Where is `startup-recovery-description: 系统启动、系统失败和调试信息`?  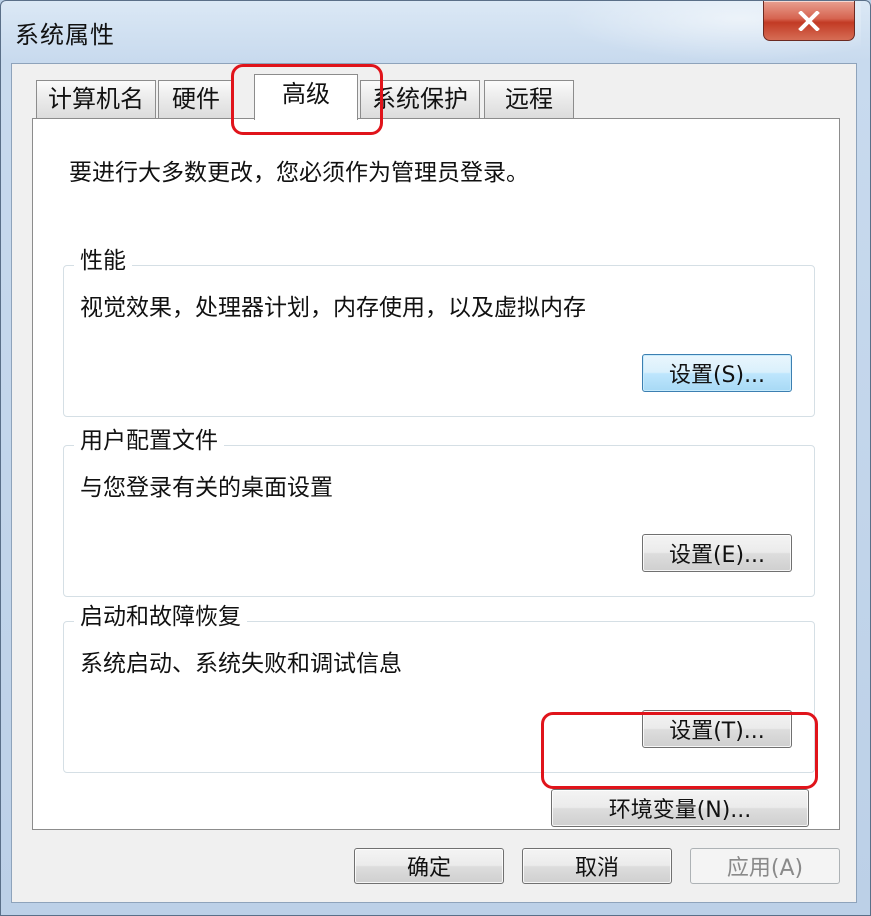
startup-recovery-description: 系统启动、系统失败和调试信息 is located at coordinates (241, 664).